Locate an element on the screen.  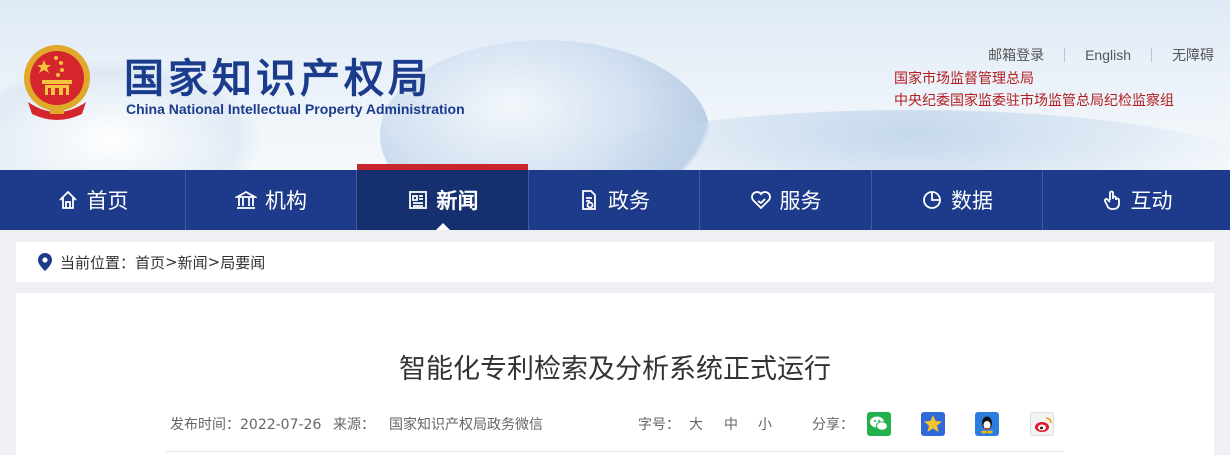
font-size-label: 字号： is located at coordinates (659, 425).